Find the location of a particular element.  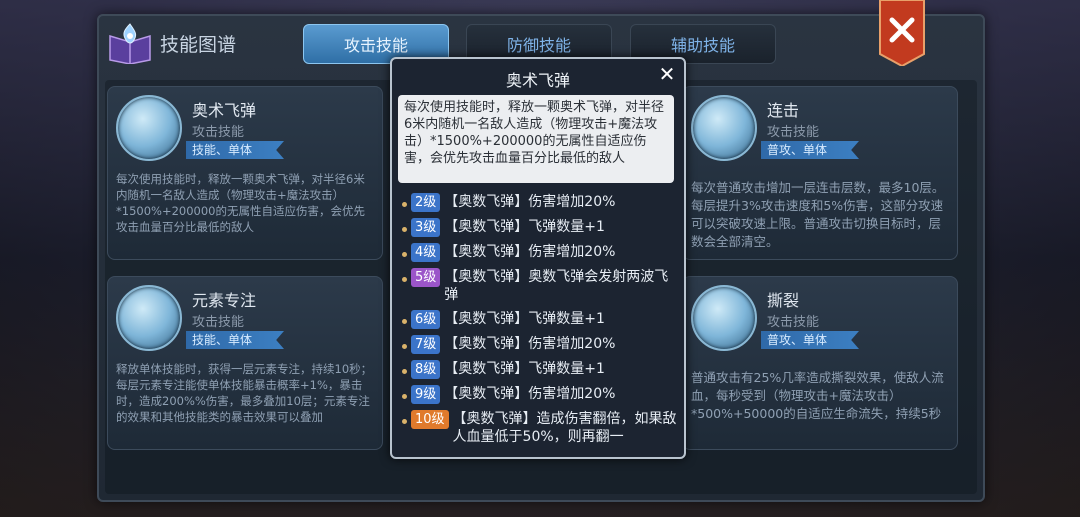

page-title: 技能图谱 is located at coordinates (198, 45).